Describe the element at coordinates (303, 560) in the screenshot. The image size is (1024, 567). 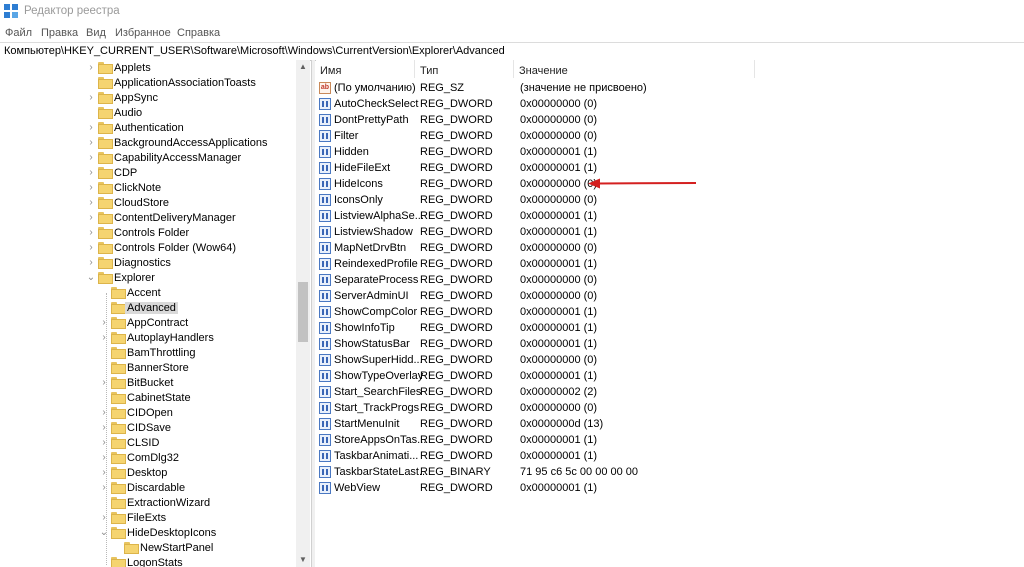
I see `scroll-down-icon: ▼` at that location.